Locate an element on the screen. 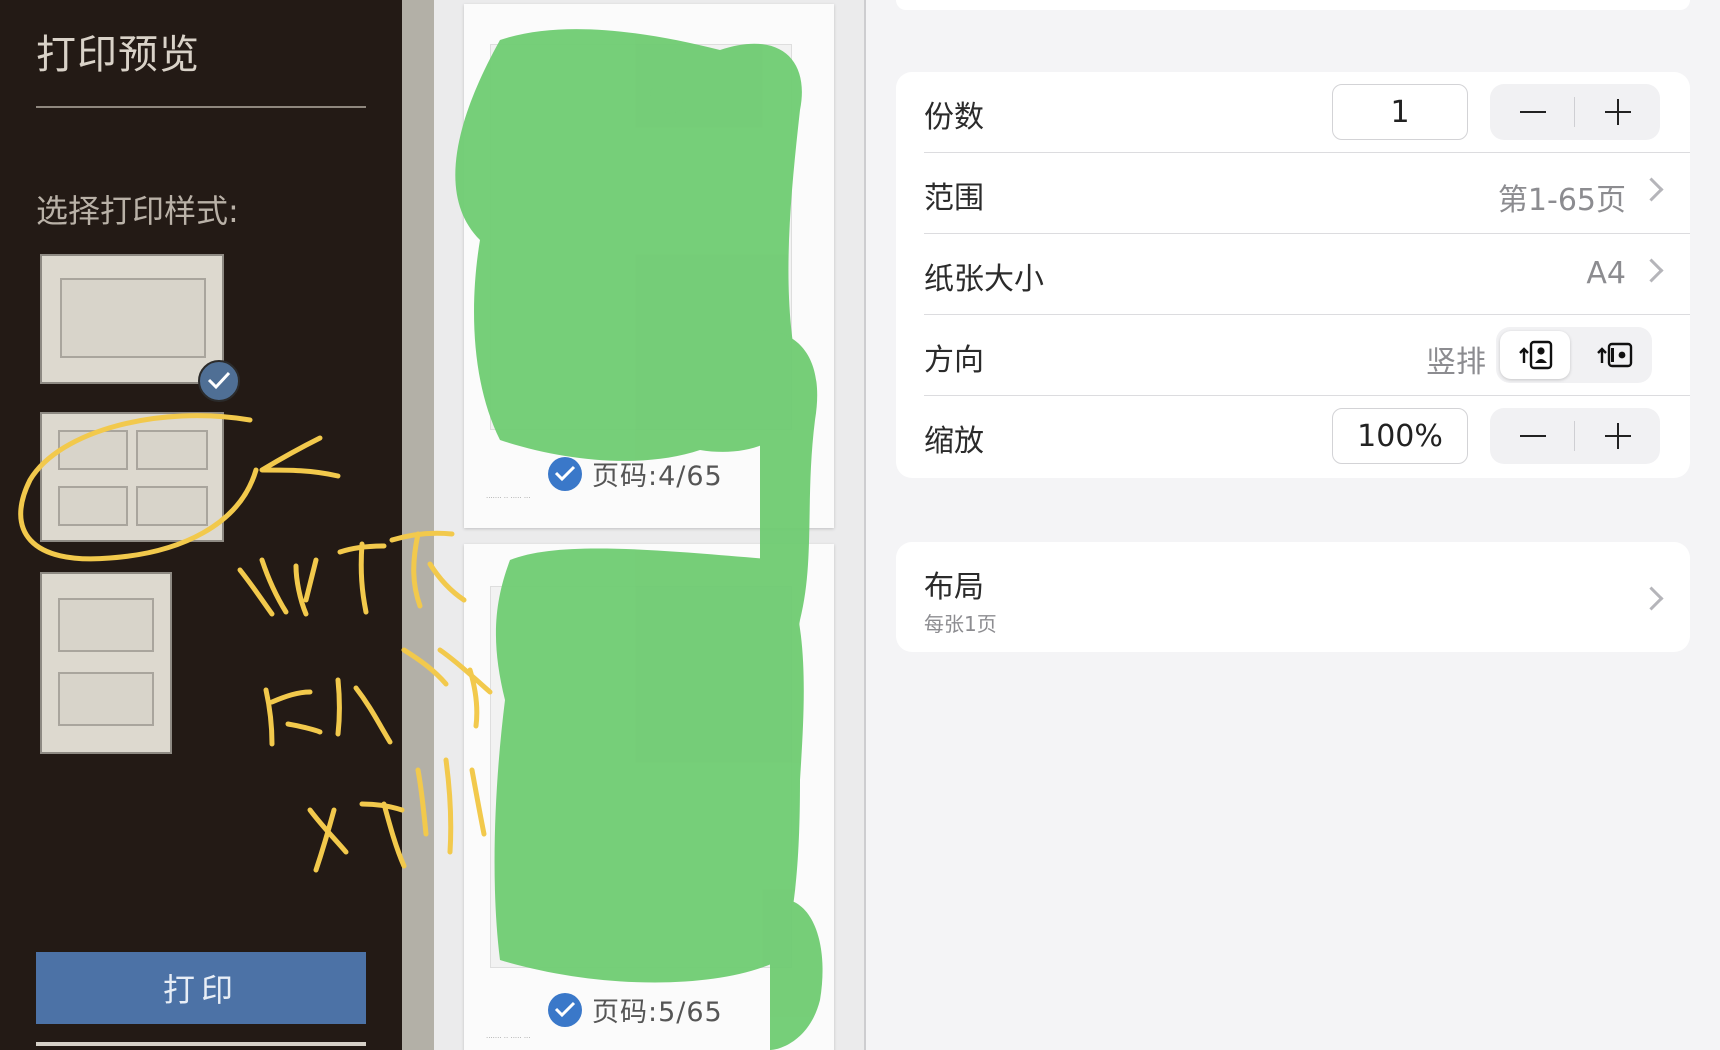  copies-increase-button is located at coordinates (1617, 112).